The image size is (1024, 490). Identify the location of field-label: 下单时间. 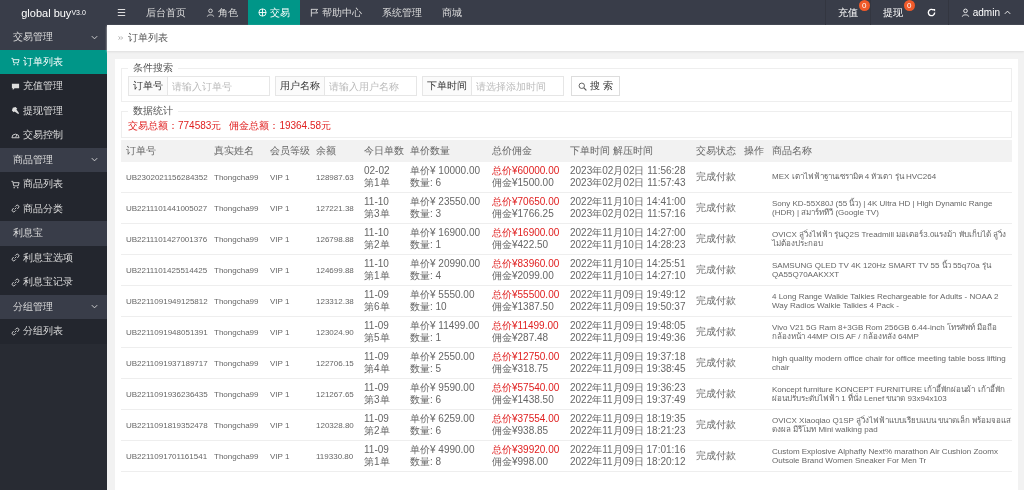
(447, 86).